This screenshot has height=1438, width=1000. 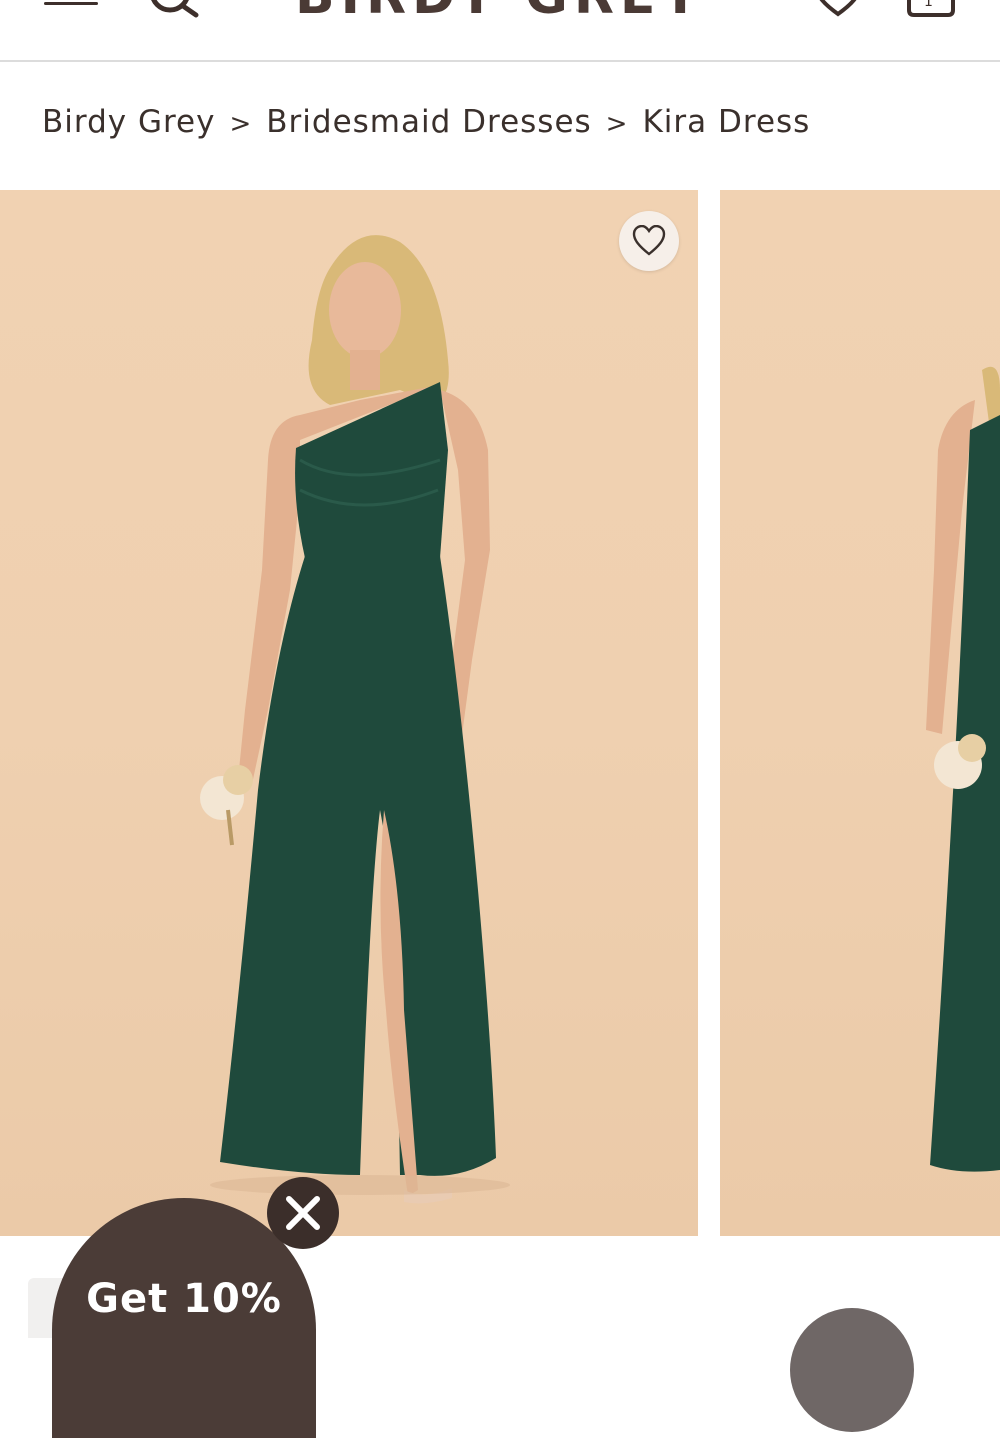 I want to click on breadcrumb-home: Birdy Grey, so click(x=128, y=122).